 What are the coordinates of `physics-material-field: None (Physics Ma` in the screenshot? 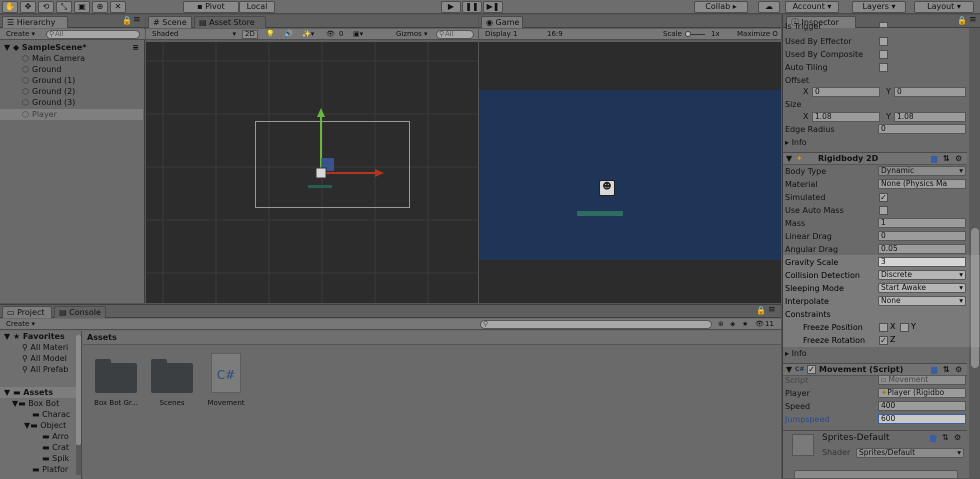 It's located at (922, 184).